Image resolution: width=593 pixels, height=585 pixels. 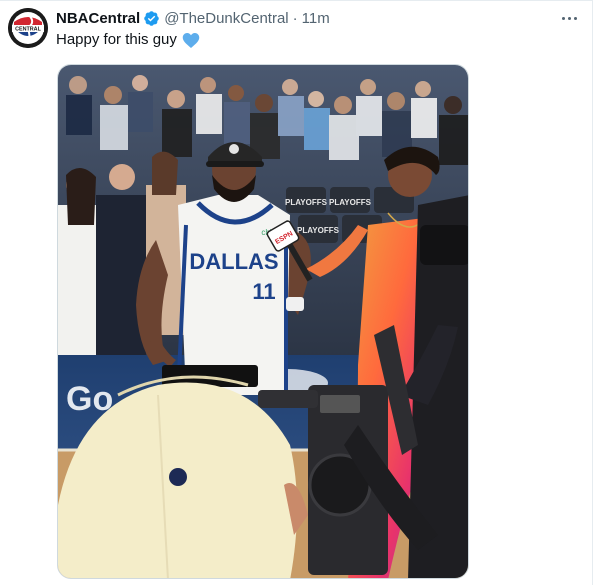 What do you see at coordinates (116, 39) in the screenshot?
I see `tweet-text-content: Happy for this guy` at bounding box center [116, 39].